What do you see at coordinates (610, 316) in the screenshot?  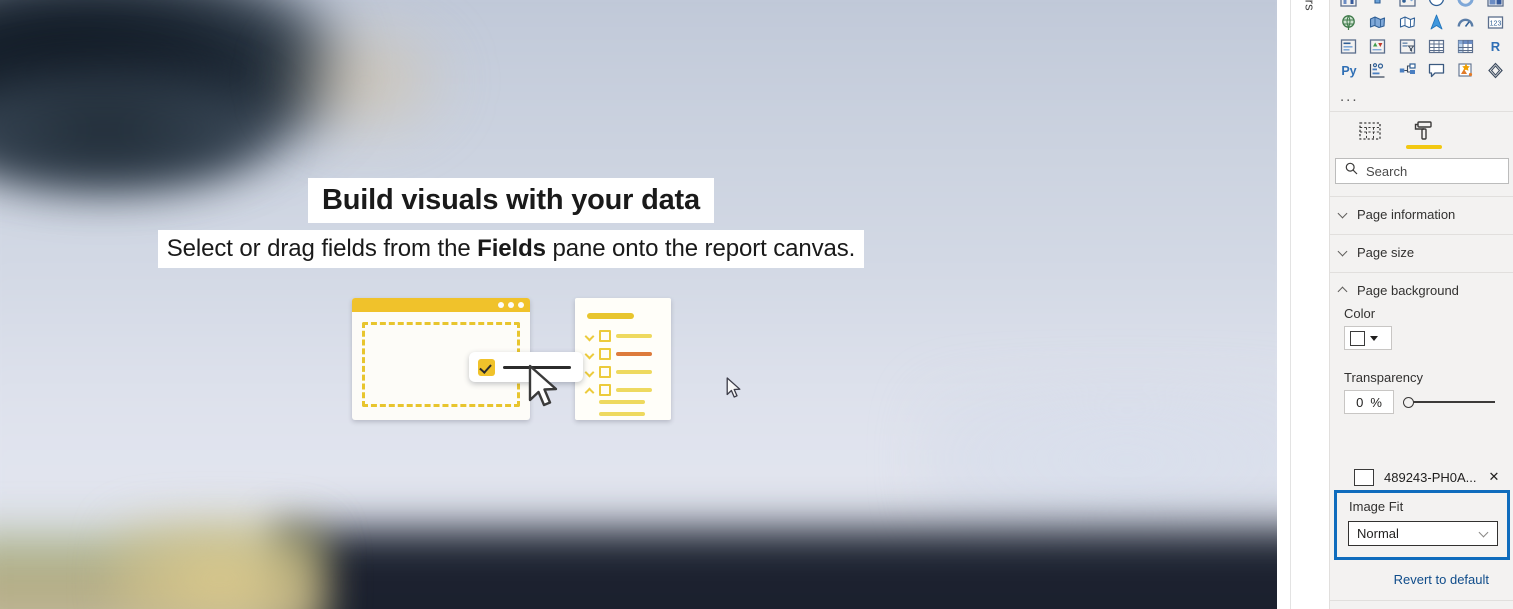 I see `illustration-list-header` at bounding box center [610, 316].